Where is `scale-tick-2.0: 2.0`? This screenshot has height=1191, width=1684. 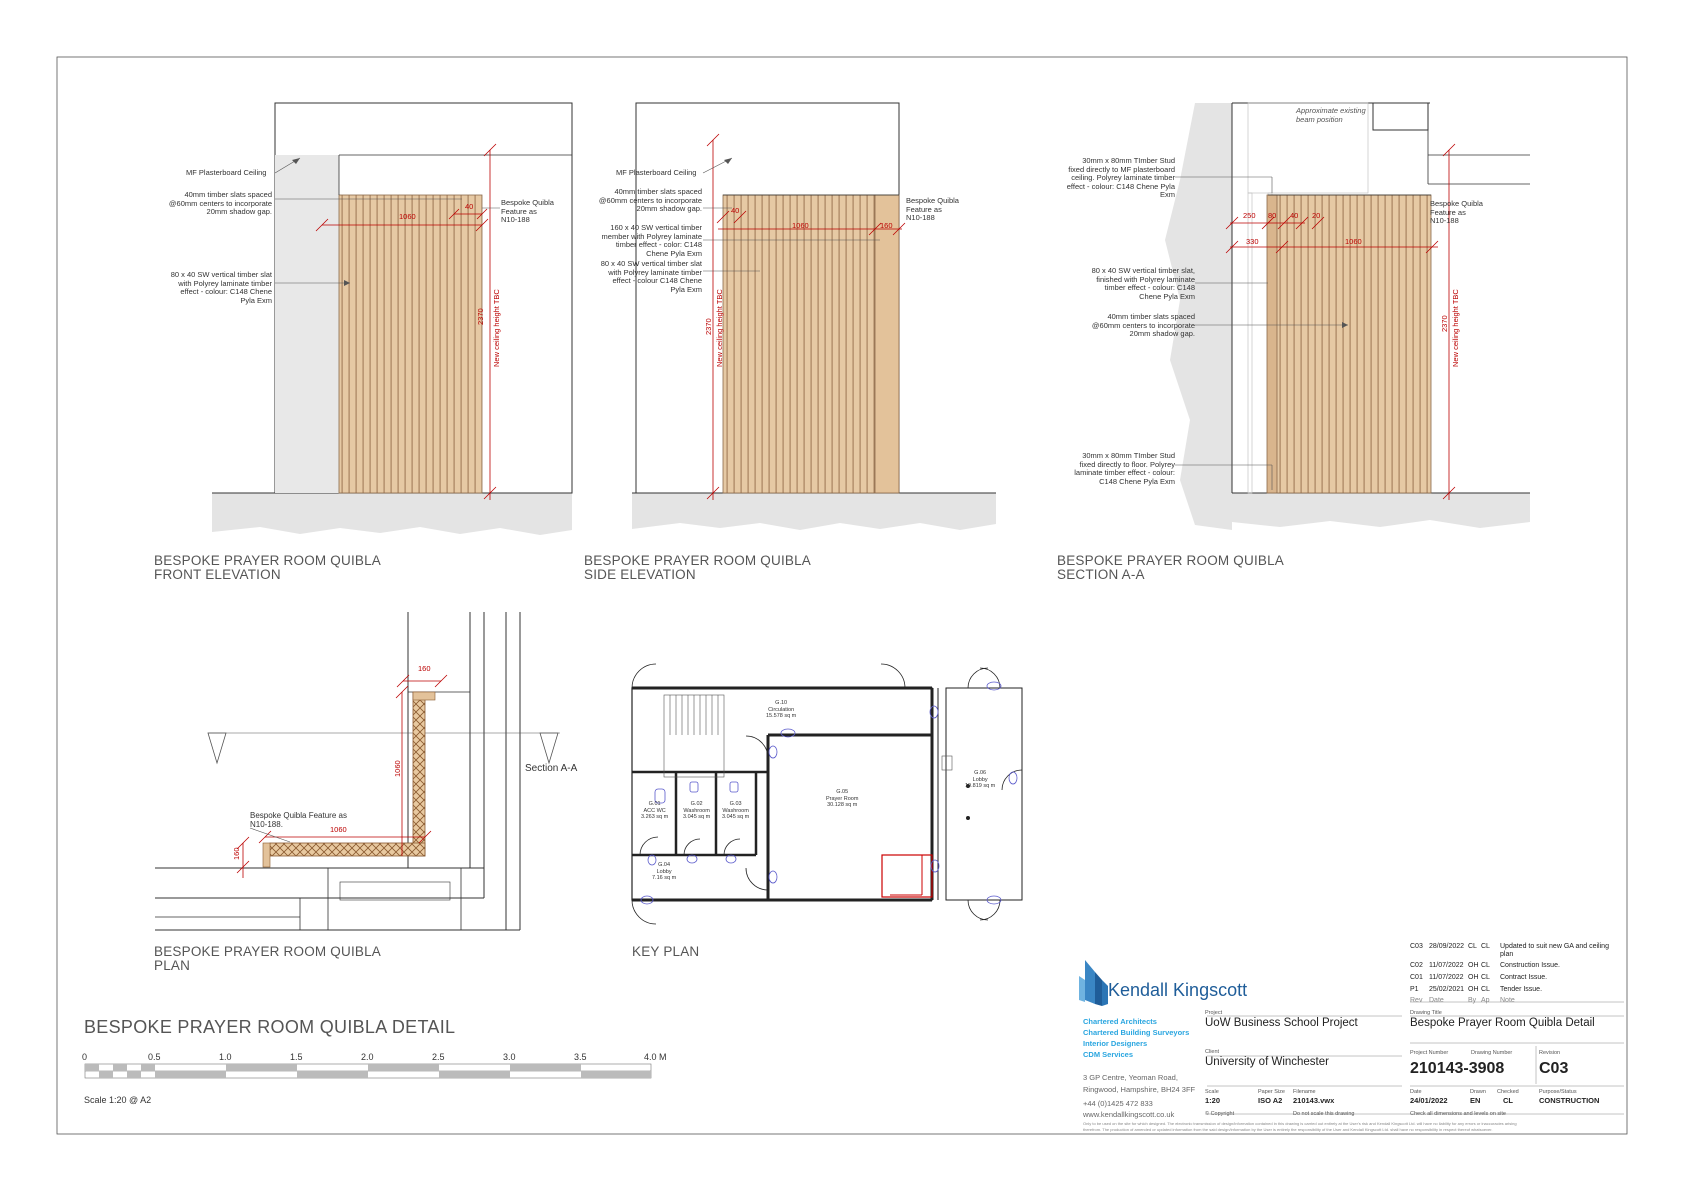 scale-tick-2.0: 2.0 is located at coordinates (367, 1057).